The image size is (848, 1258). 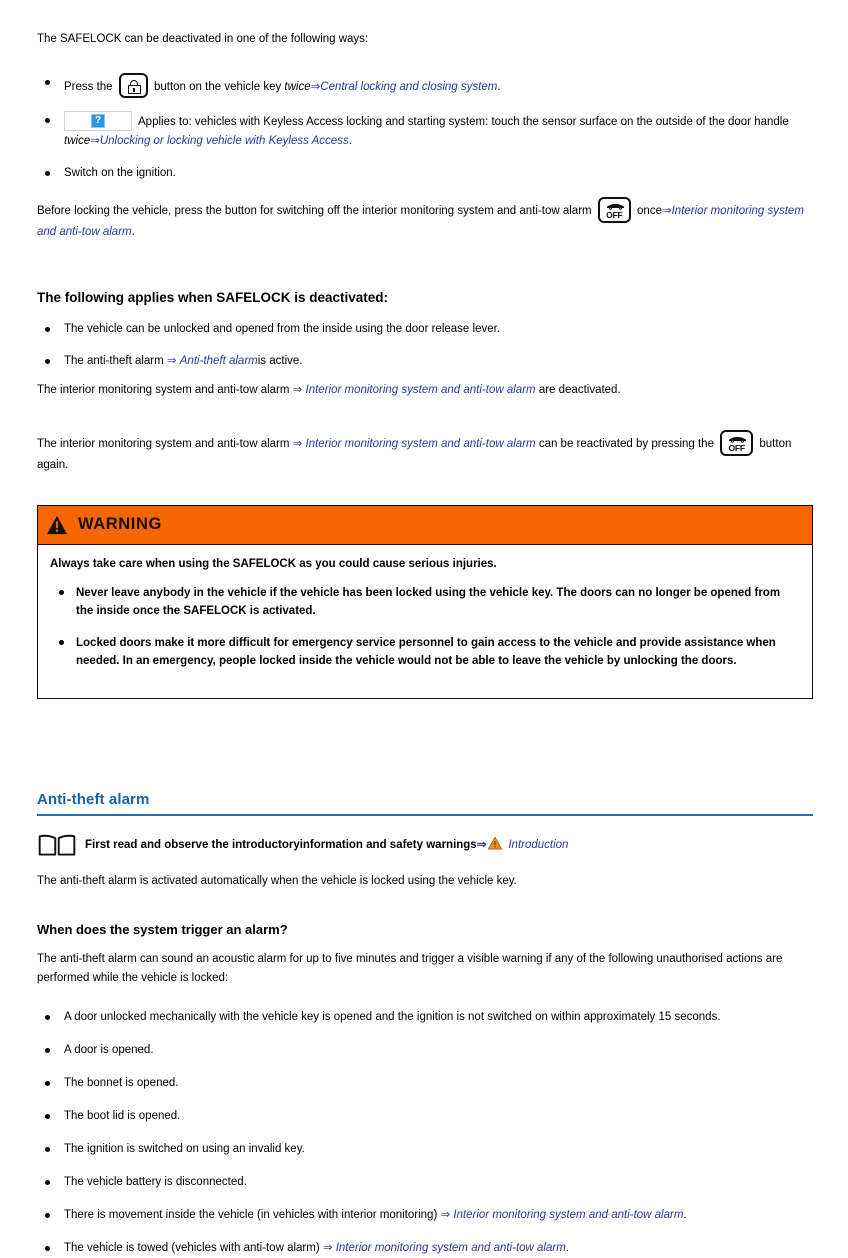 What do you see at coordinates (217, 87) in the screenshot?
I see `press-key-after-text: button on the vehicle key` at bounding box center [217, 87].